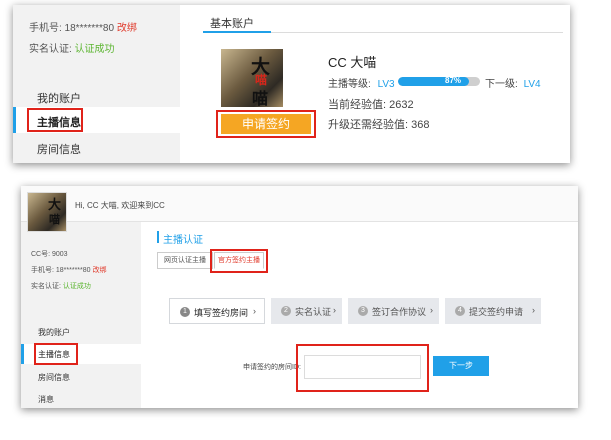  Describe the element at coordinates (237, 32) in the screenshot. I see `tab-underline` at that location.